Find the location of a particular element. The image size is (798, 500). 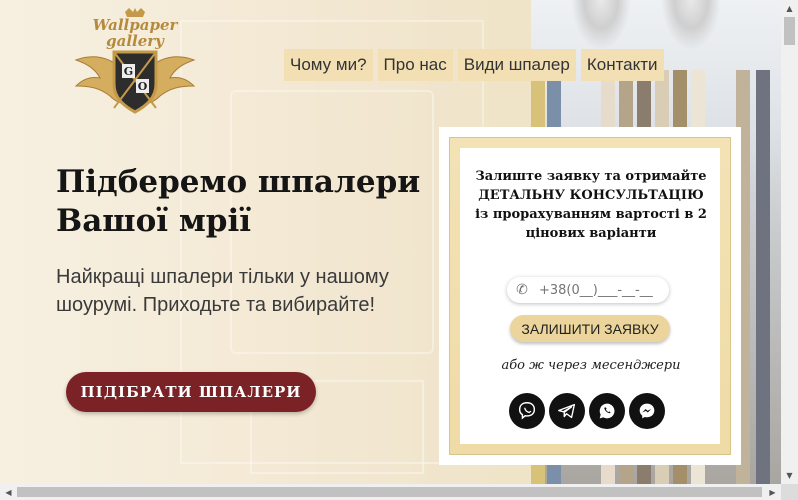

logo-monogram-g: G is located at coordinates (128, 71).